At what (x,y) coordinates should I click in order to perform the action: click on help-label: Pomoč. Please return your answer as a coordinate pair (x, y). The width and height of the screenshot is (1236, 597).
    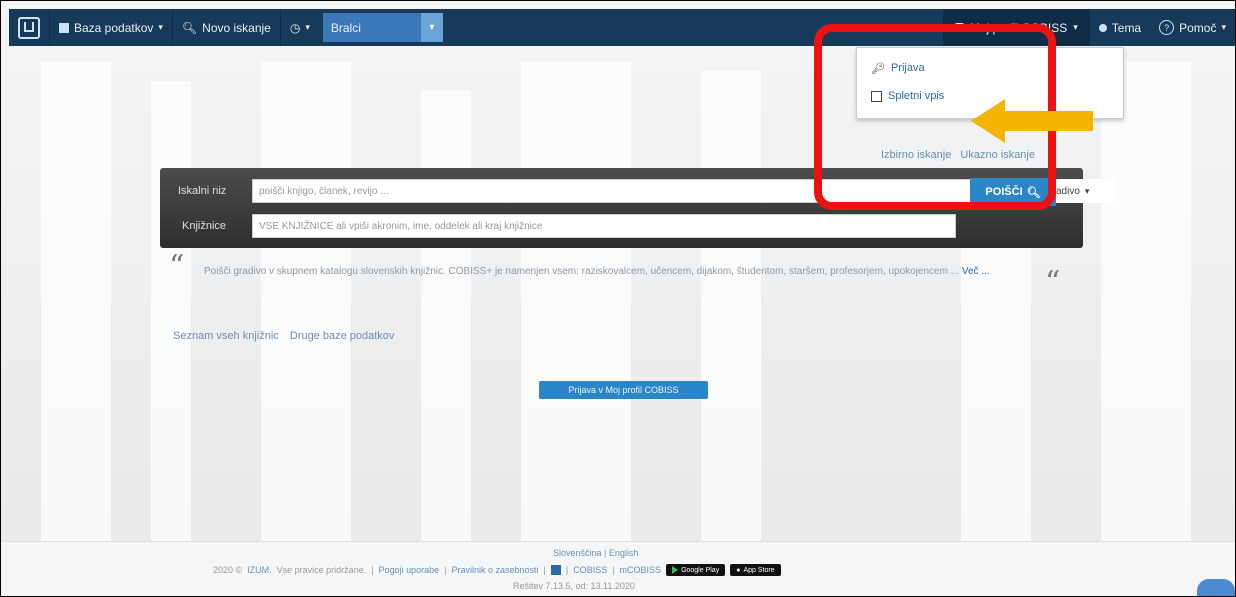
    Looking at the image, I should click on (1198, 27).